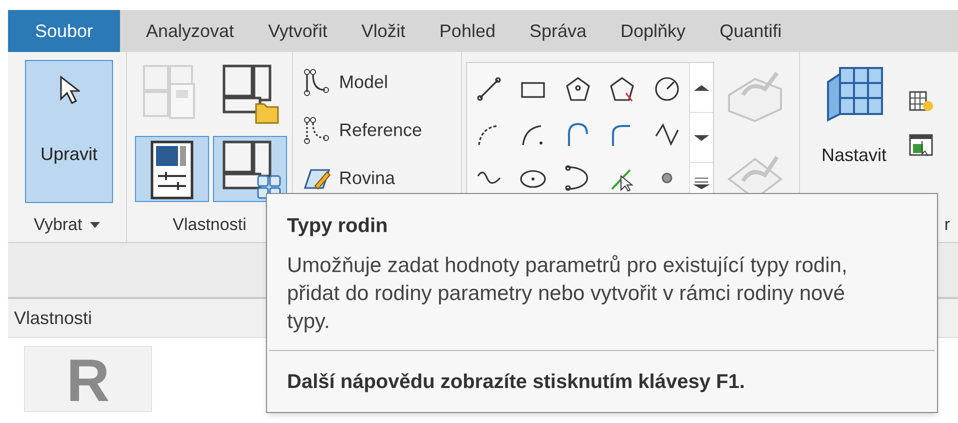 The height and width of the screenshot is (423, 958). What do you see at coordinates (467, 31) in the screenshot?
I see `ribbon-tab: Pohled` at bounding box center [467, 31].